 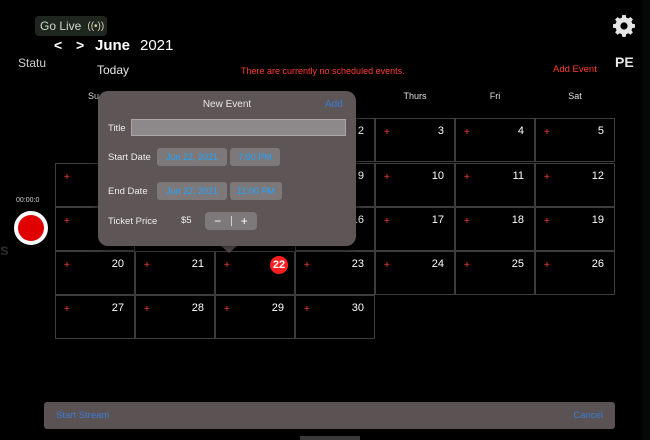 What do you see at coordinates (113, 45) in the screenshot?
I see `month-label: June` at bounding box center [113, 45].